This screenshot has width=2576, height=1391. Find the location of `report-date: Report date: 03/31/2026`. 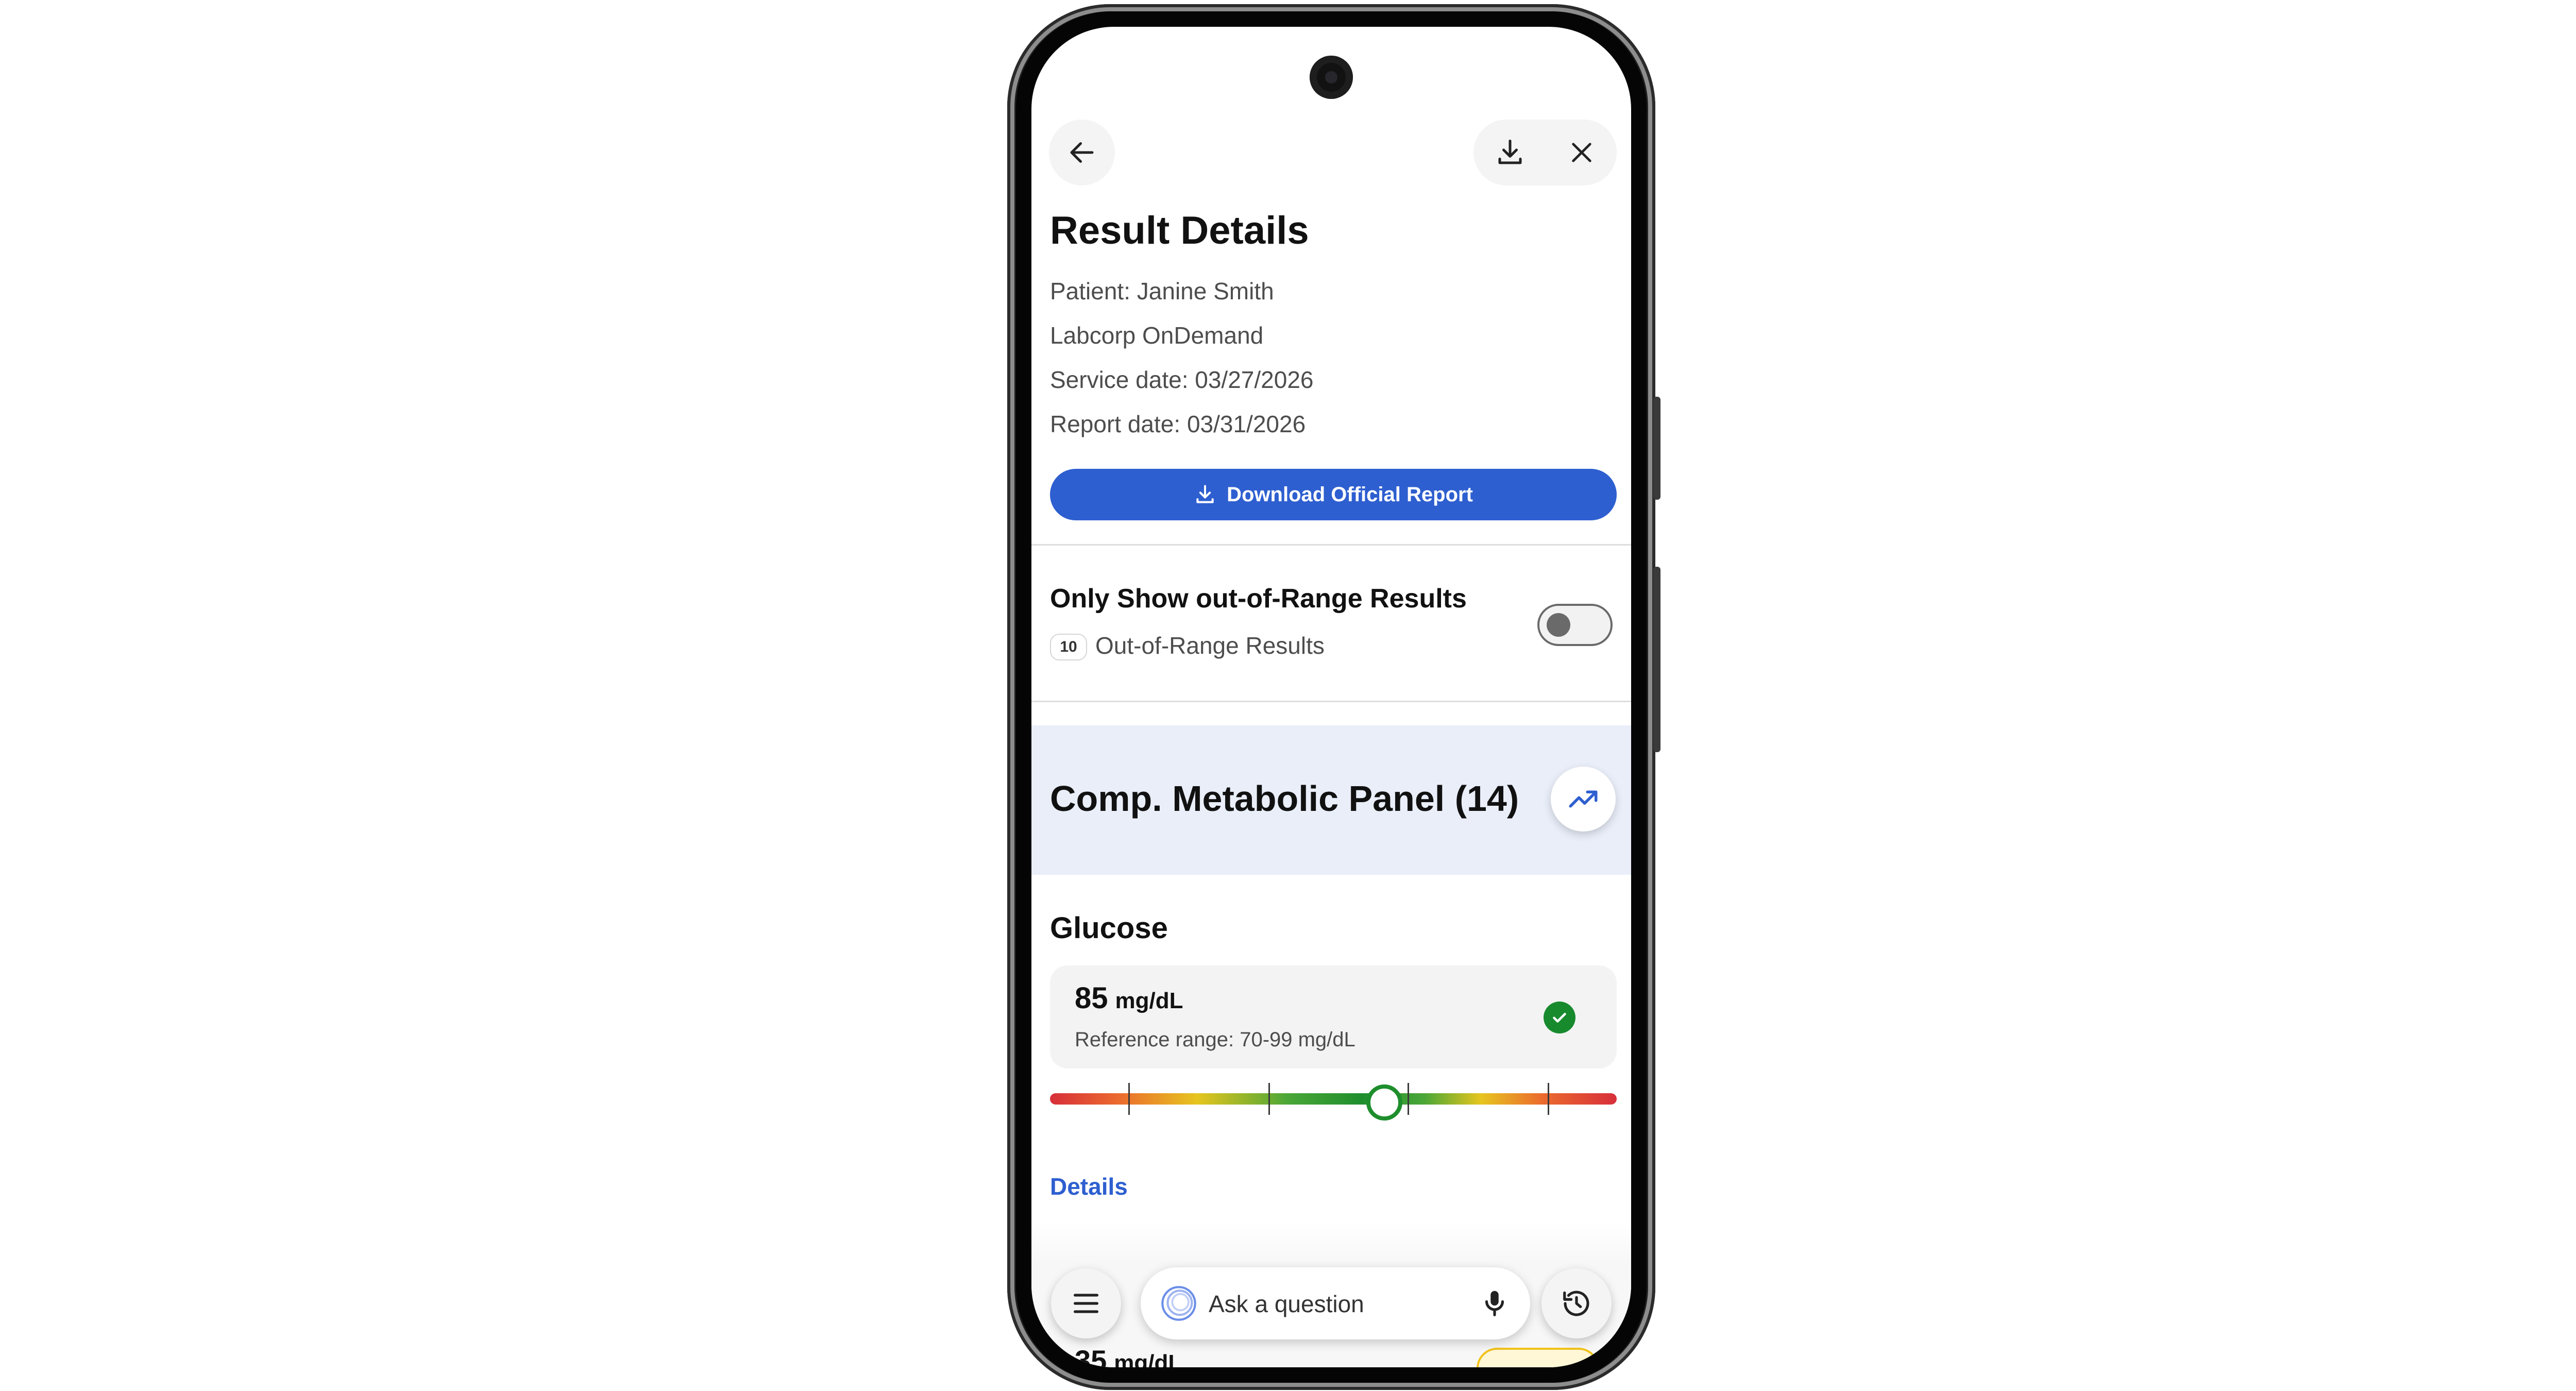

report-date: Report date: 03/31/2026 is located at coordinates (1178, 424).